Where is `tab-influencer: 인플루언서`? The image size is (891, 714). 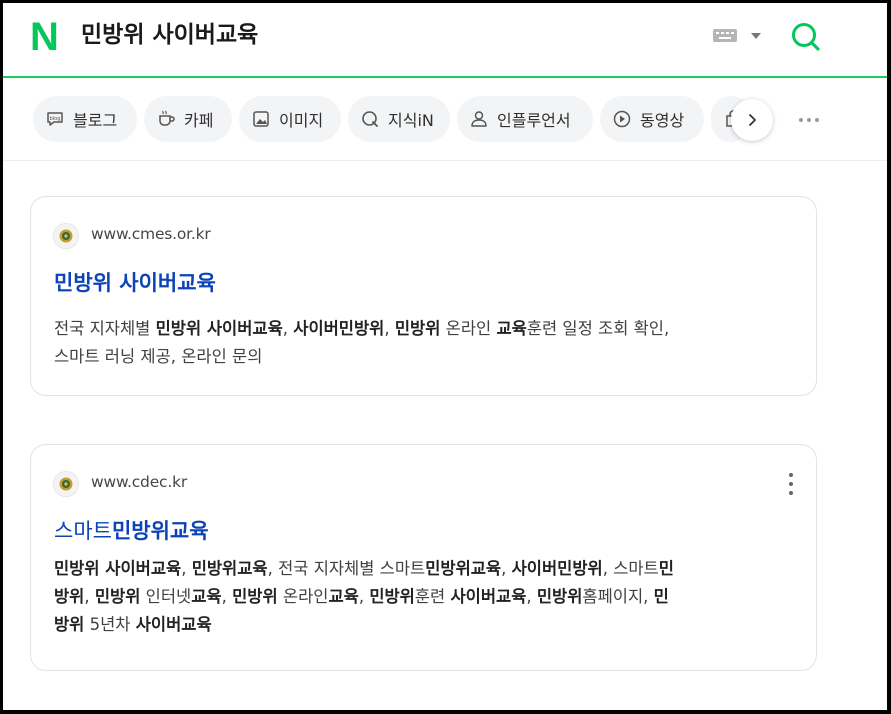
tab-influencer: 인플루언서 is located at coordinates (525, 119).